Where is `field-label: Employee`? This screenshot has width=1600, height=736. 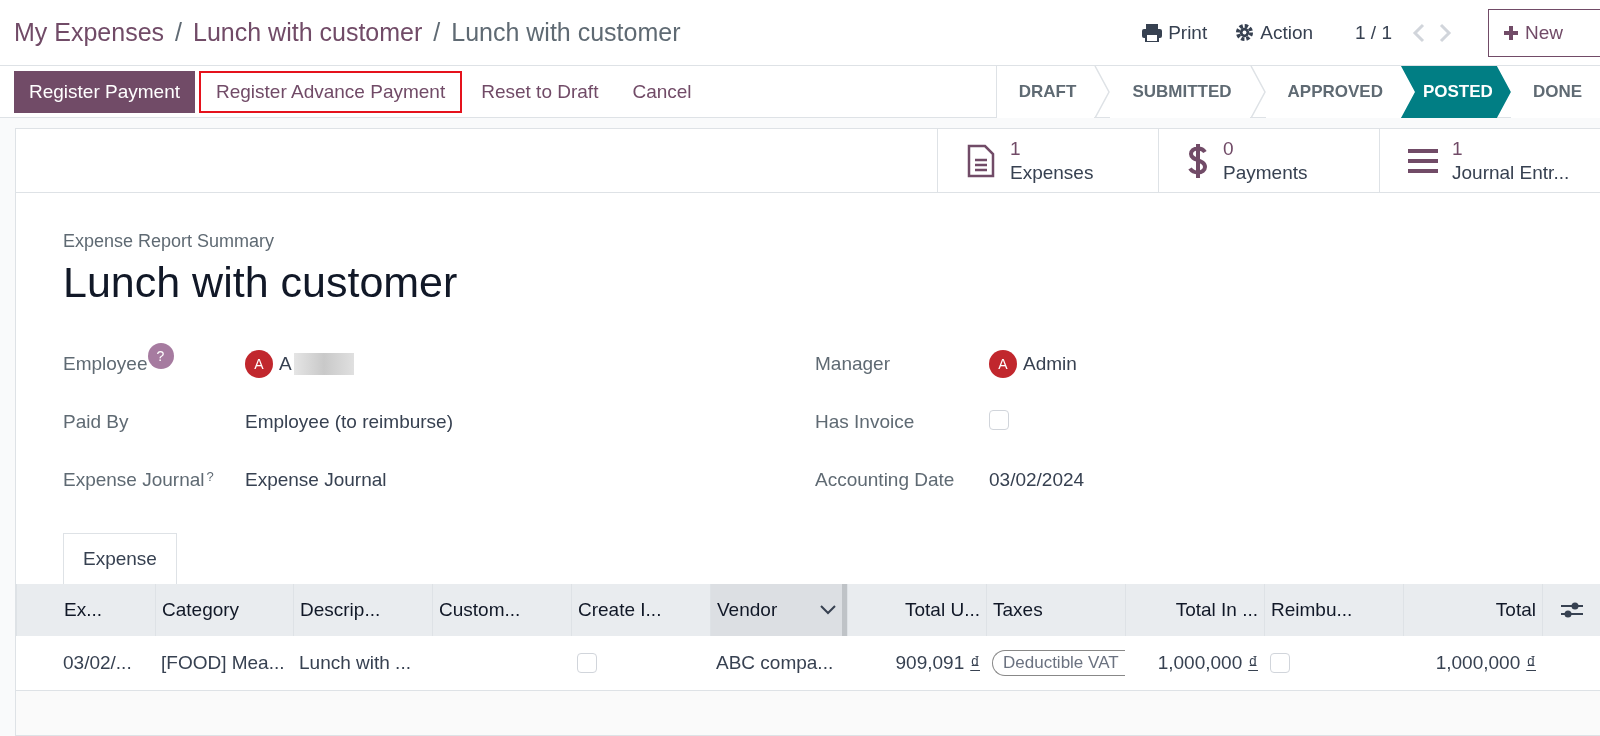
field-label: Employee is located at coordinates (105, 364).